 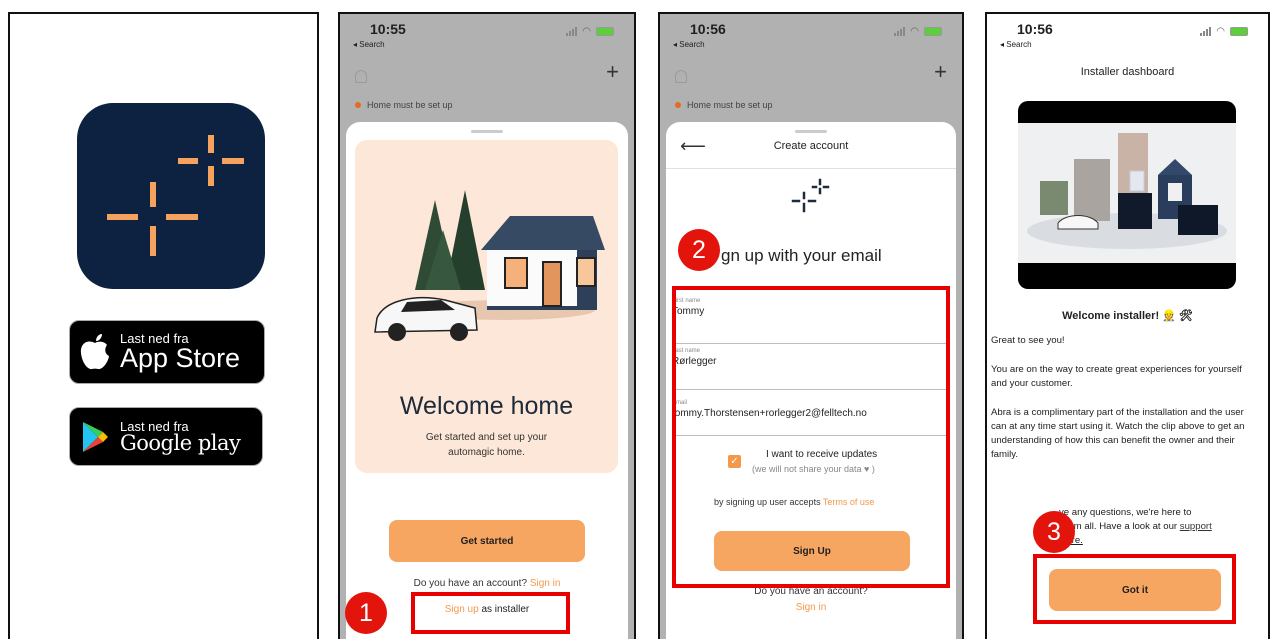 What do you see at coordinates (811, 437) in the screenshot?
I see `highlight-box-signup-form` at bounding box center [811, 437].